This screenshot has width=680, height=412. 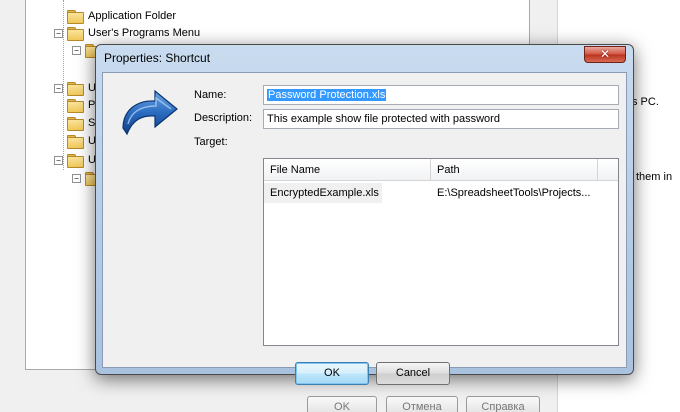 I want to click on name-label: Name:, so click(x=210, y=95).